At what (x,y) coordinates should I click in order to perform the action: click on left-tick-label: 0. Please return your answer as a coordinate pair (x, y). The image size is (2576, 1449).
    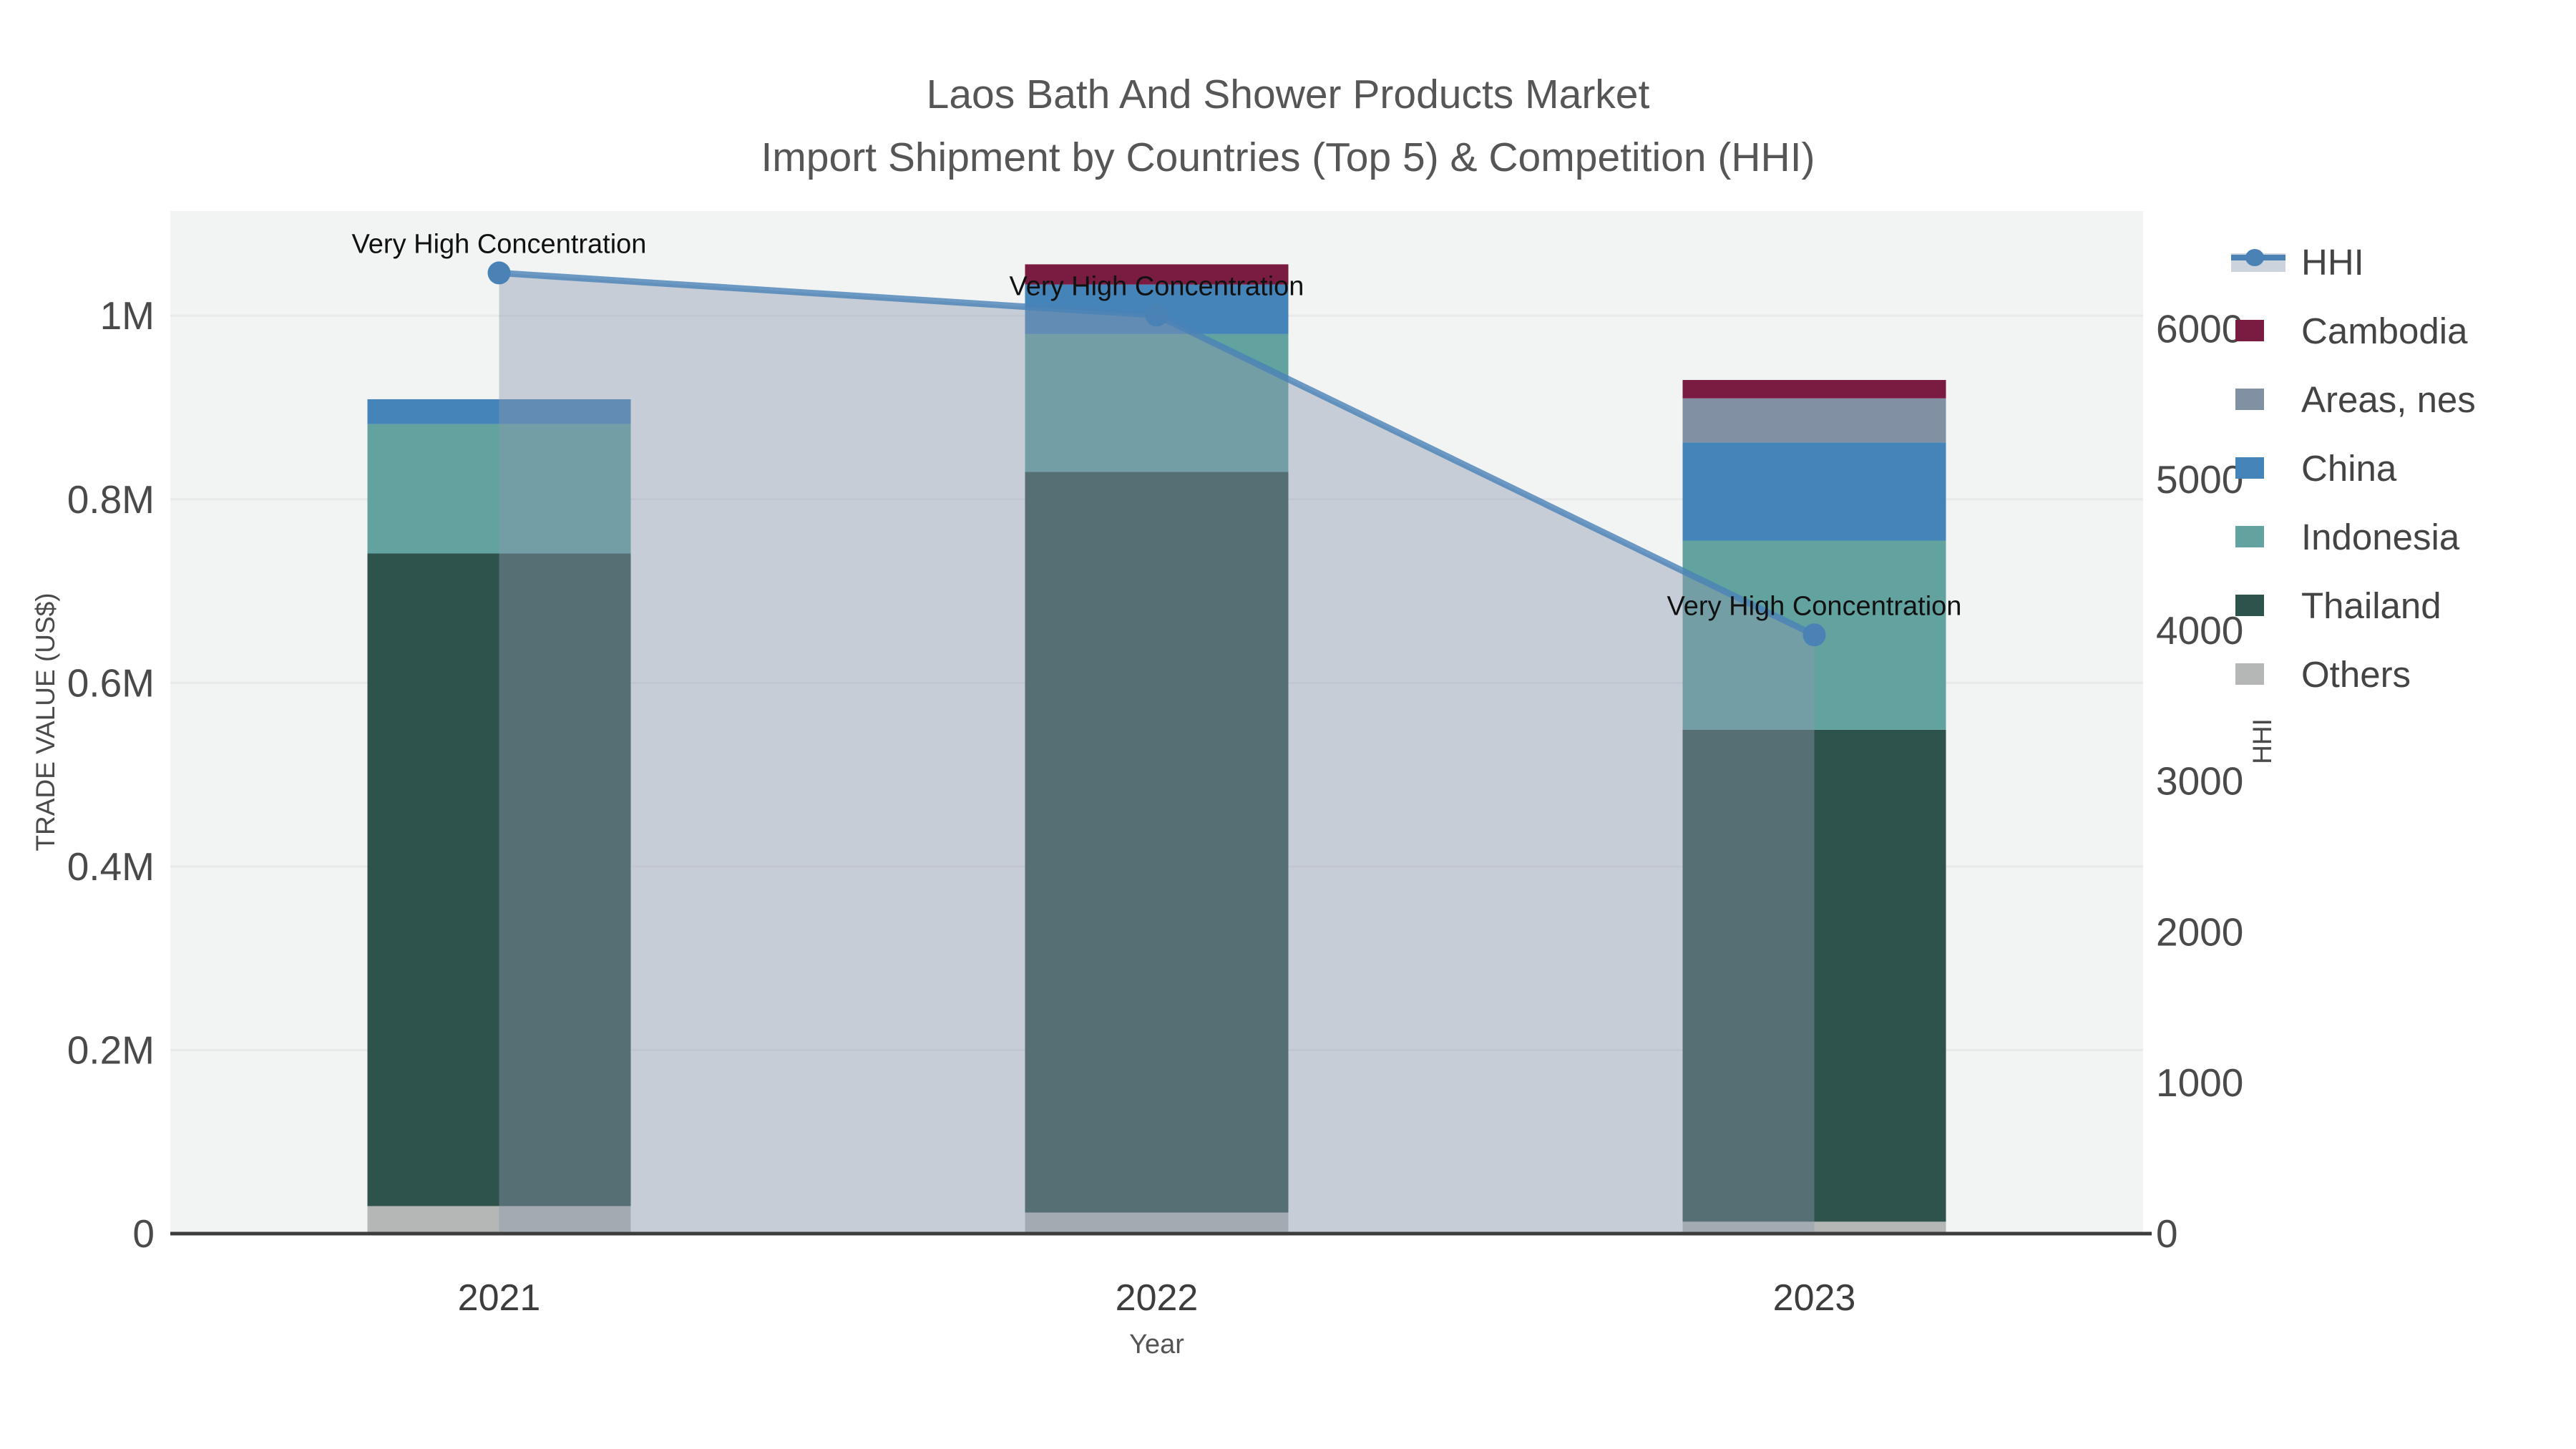
    Looking at the image, I should click on (143, 1233).